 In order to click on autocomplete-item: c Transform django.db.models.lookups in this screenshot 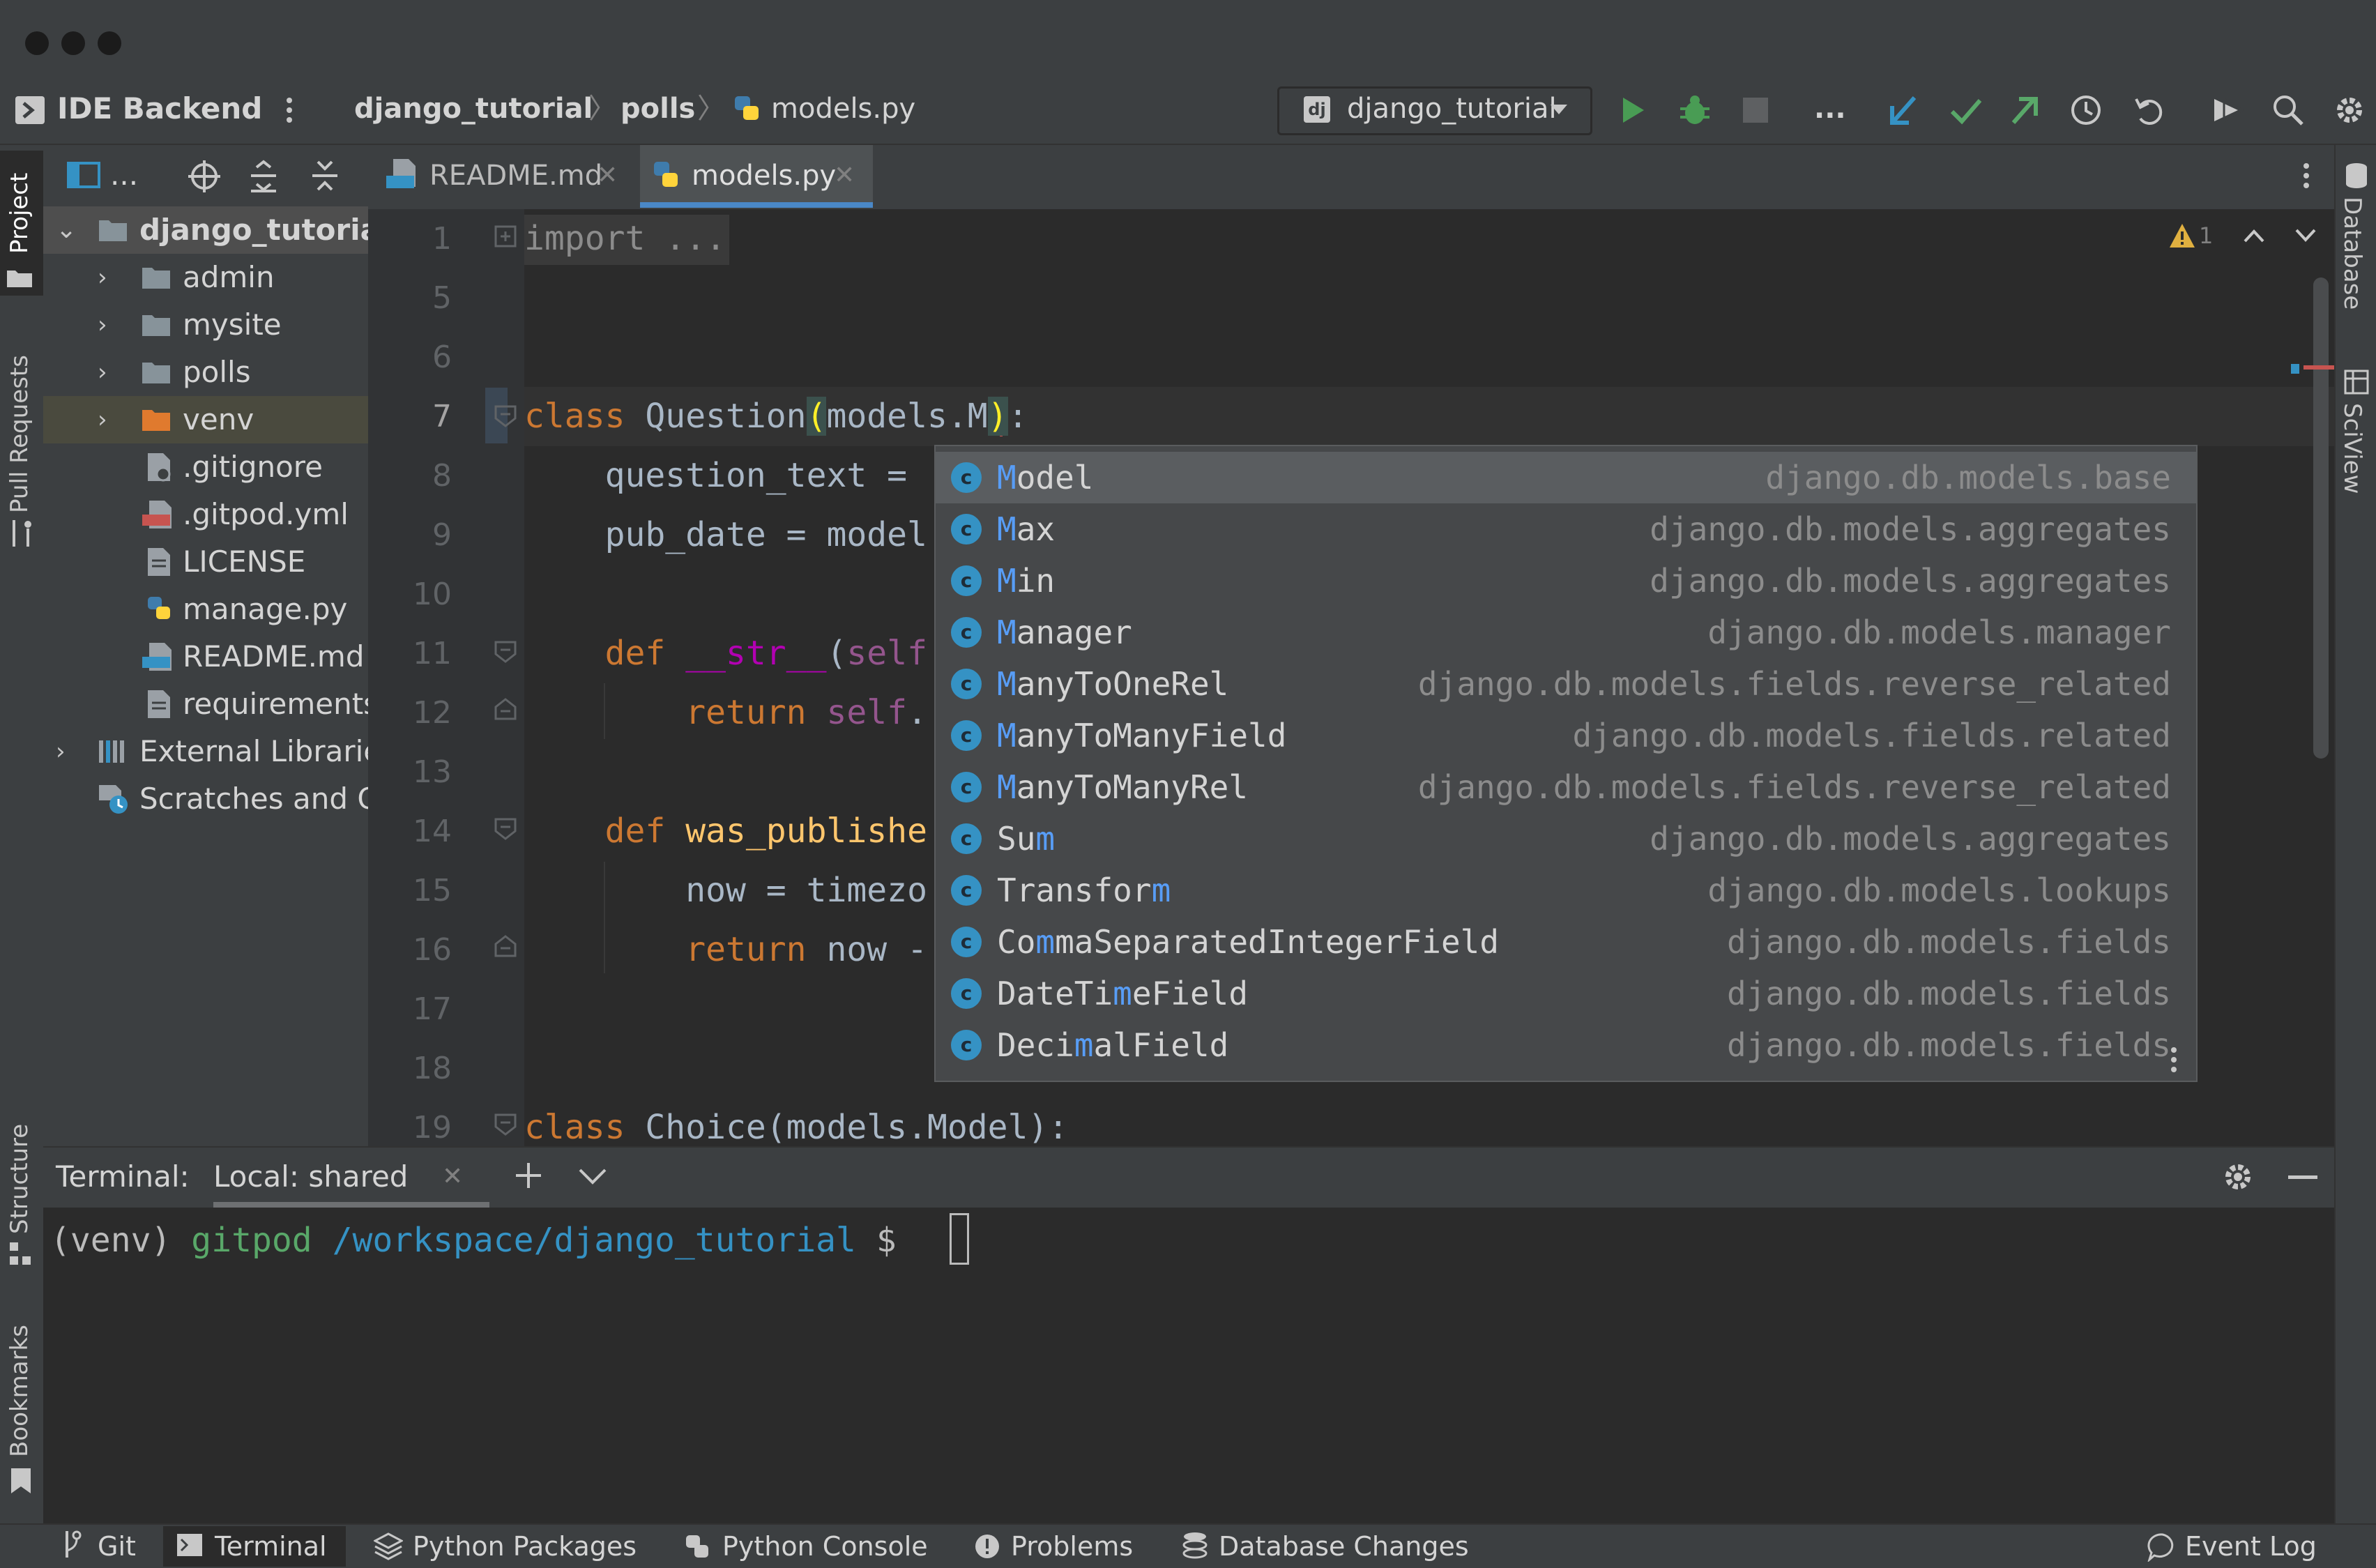, I will do `click(1566, 890)`.